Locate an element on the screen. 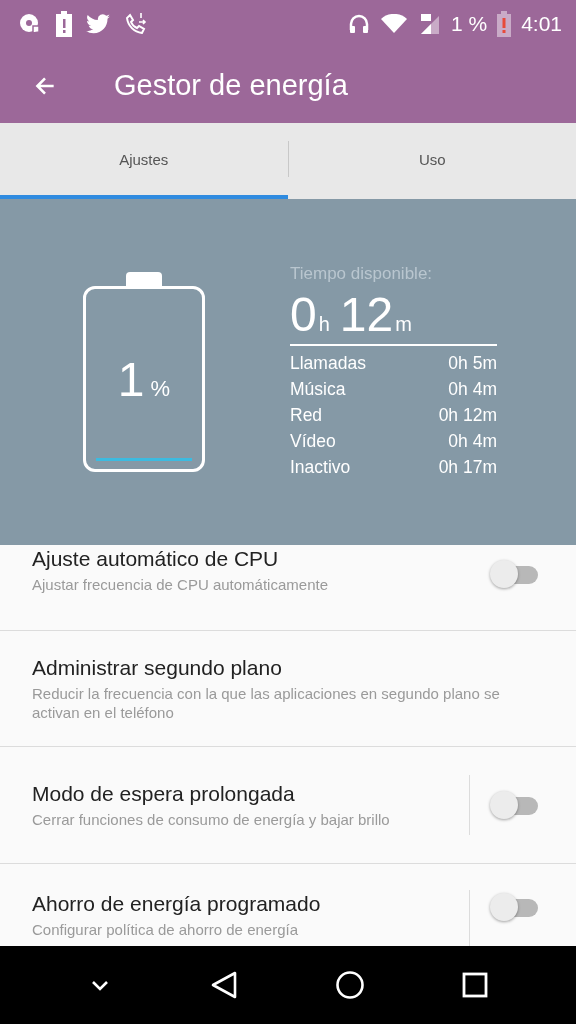 The height and width of the screenshot is (1024, 576). usage-name: Red is located at coordinates (306, 415).